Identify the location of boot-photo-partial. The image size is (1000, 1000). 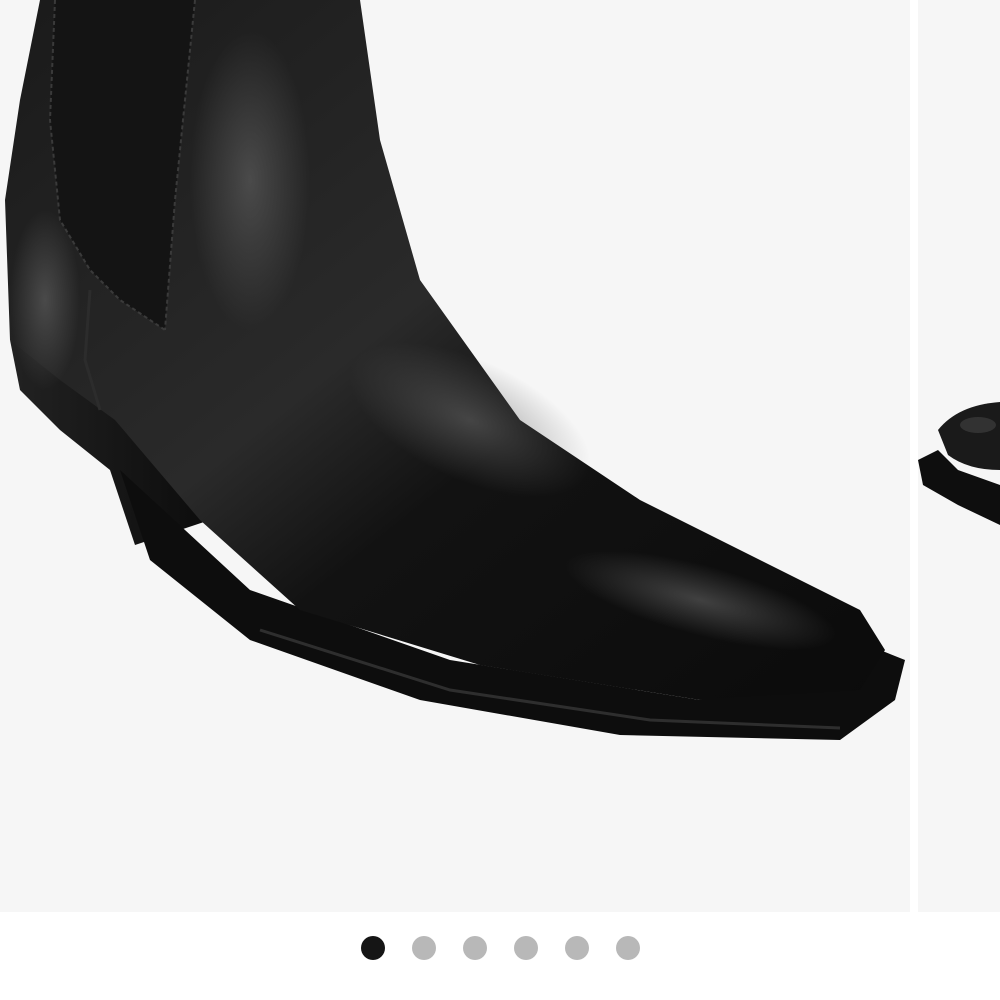
(959, 463).